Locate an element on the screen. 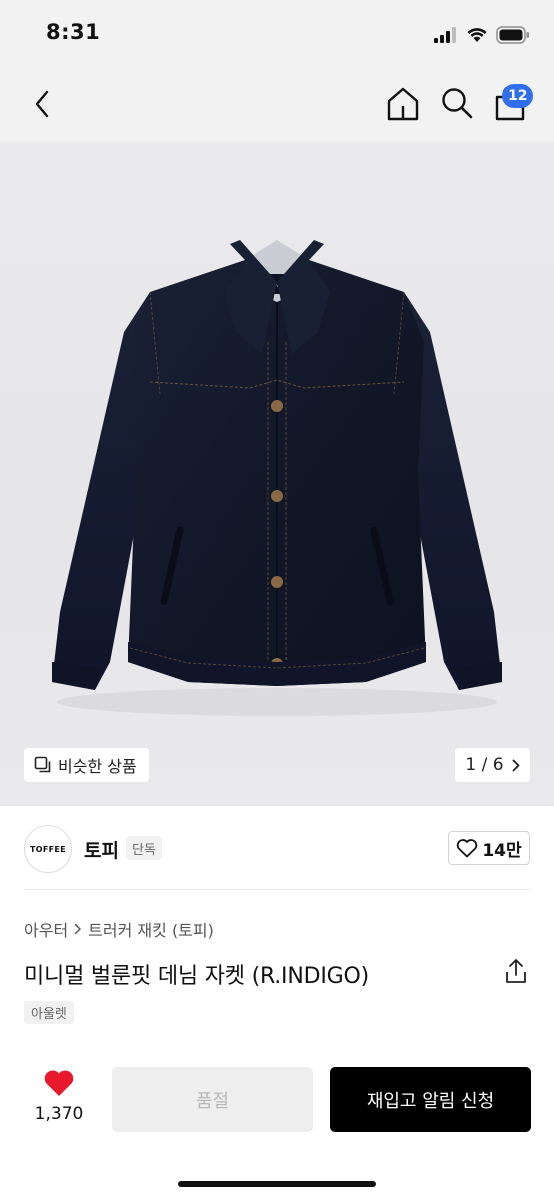 This screenshot has height=1200, width=554. image-page-indicator: 1 / 6 is located at coordinates (492, 765).